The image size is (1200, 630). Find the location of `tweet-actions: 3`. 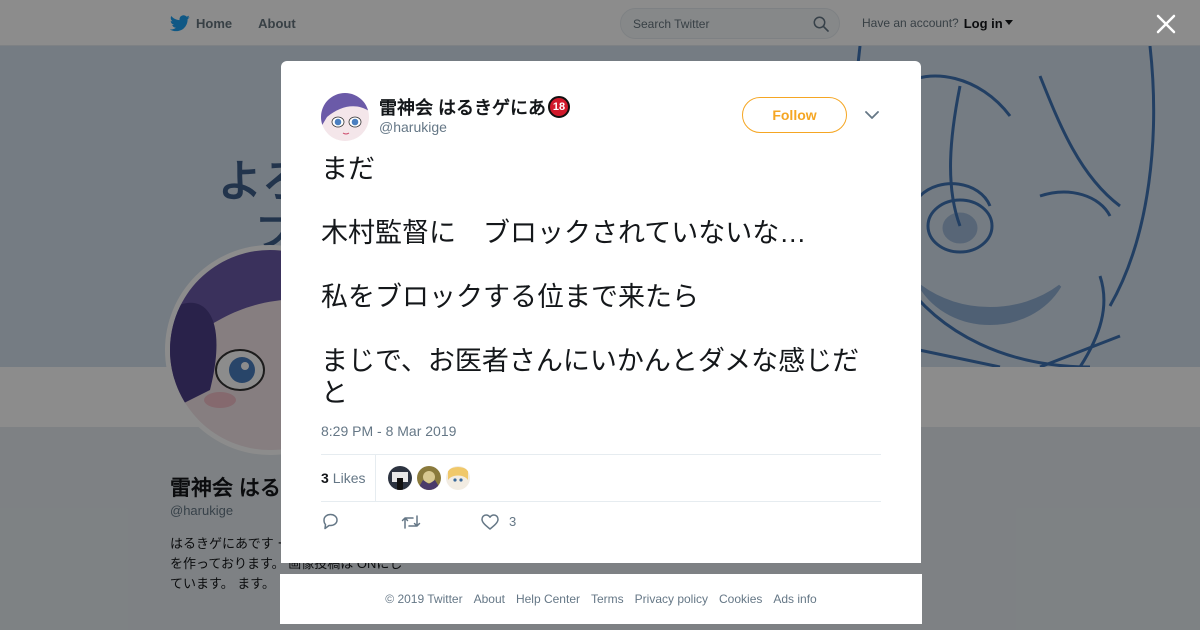

tweet-actions: 3 is located at coordinates (441, 521).